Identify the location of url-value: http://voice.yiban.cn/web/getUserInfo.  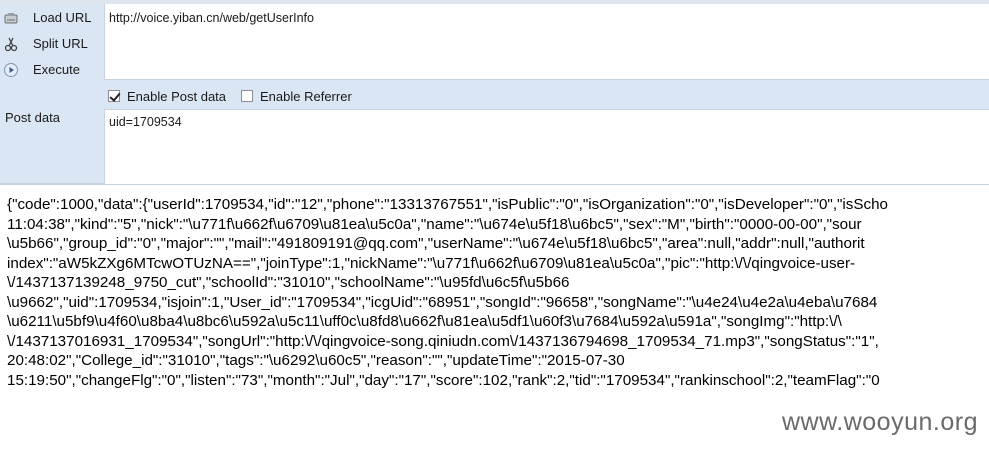
(211, 18).